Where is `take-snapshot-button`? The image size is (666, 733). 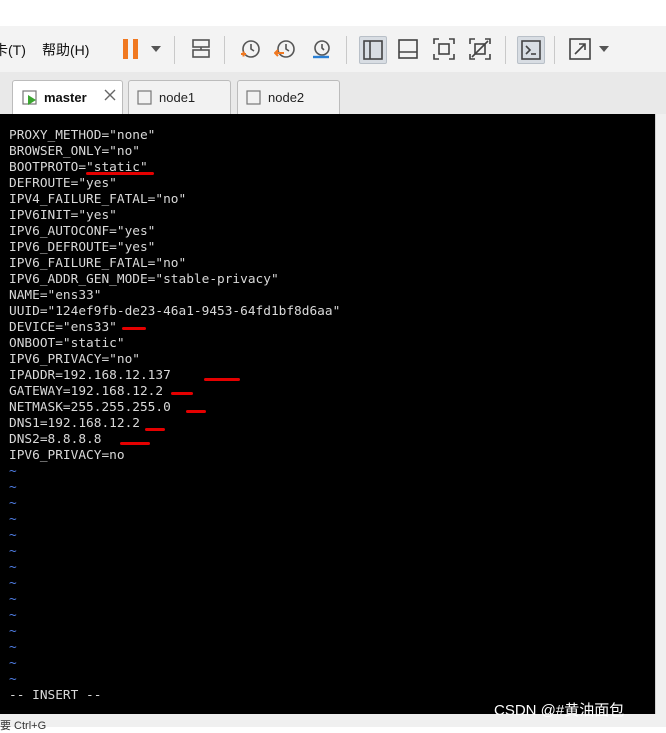 take-snapshot-button is located at coordinates (250, 49).